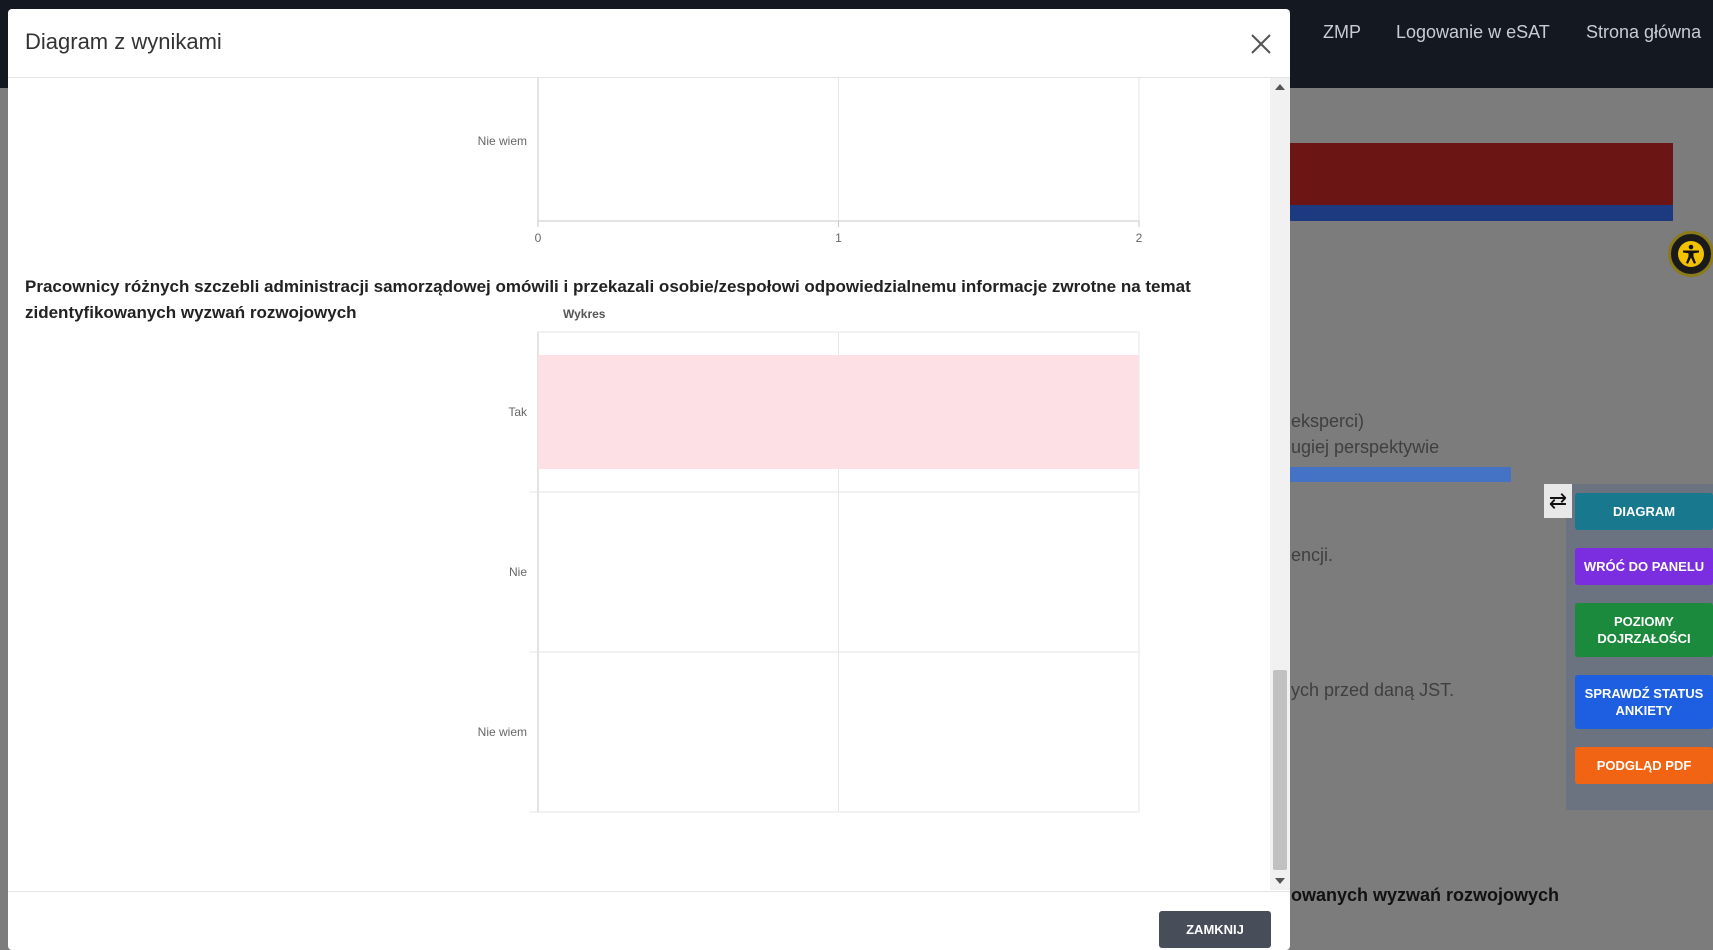  What do you see at coordinates (1473, 32) in the screenshot?
I see `nav-link-login: Logowanie w eSAT` at bounding box center [1473, 32].